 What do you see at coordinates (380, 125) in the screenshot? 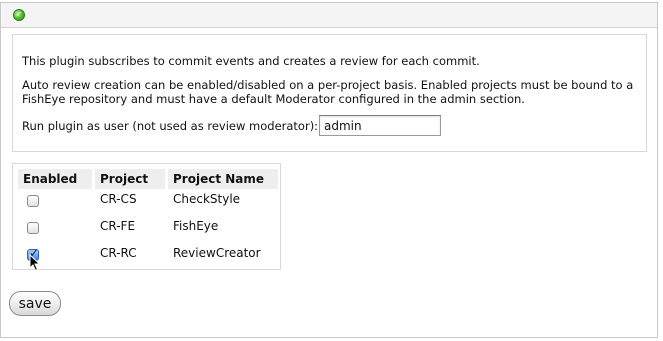
I see `run-as-user-input` at bounding box center [380, 125].